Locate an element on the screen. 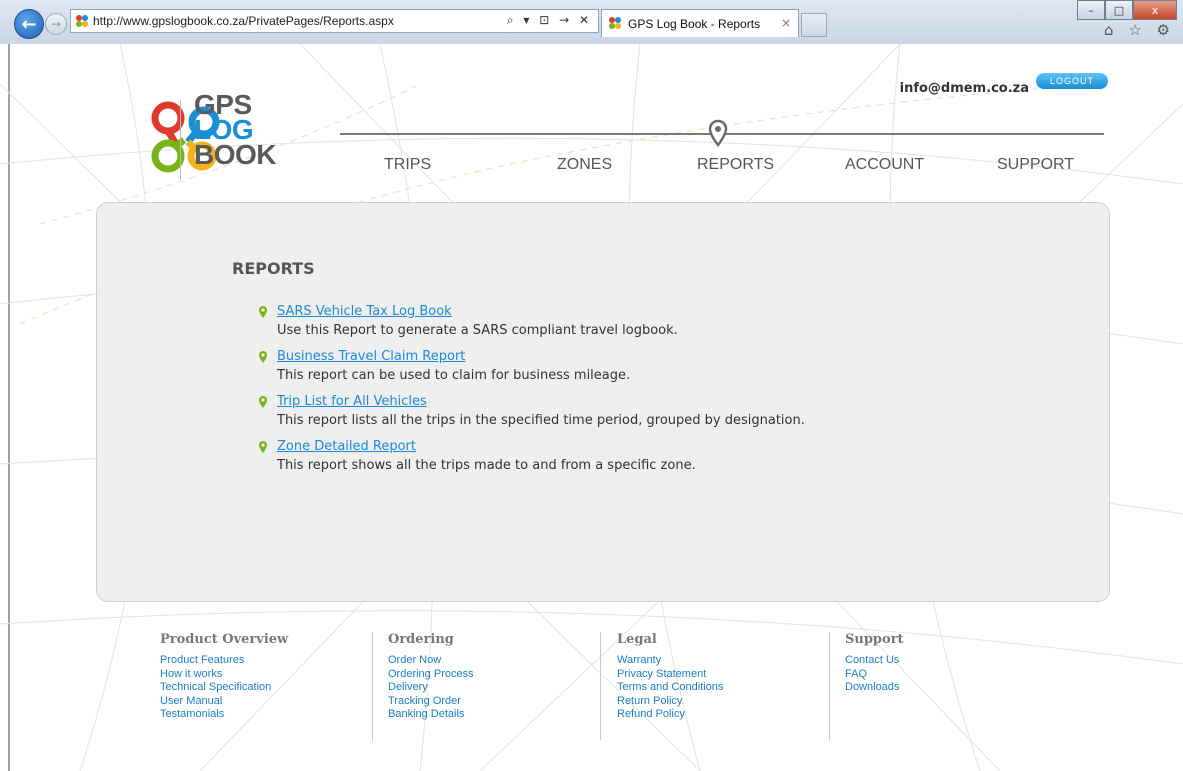 This screenshot has height=771, width=1183. tab-title: GPS Log Book - Reports is located at coordinates (694, 24).